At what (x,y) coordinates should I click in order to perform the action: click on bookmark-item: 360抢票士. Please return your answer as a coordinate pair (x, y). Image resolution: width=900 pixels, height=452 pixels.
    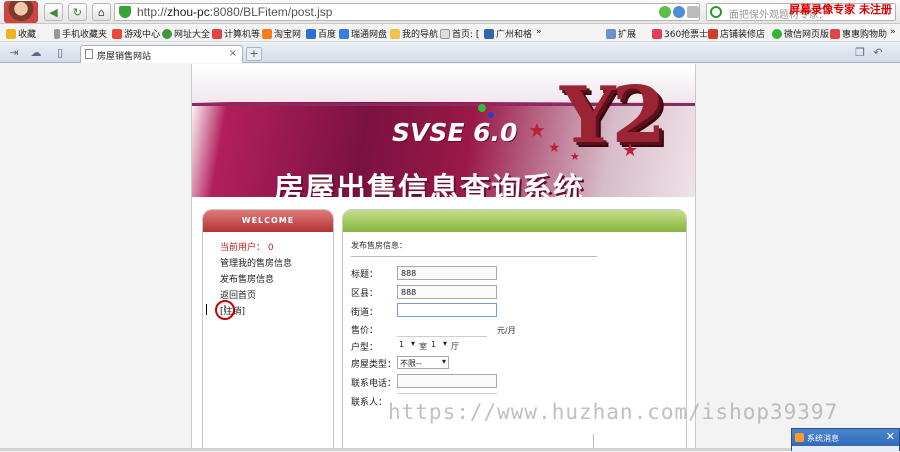
    Looking at the image, I should click on (680, 33).